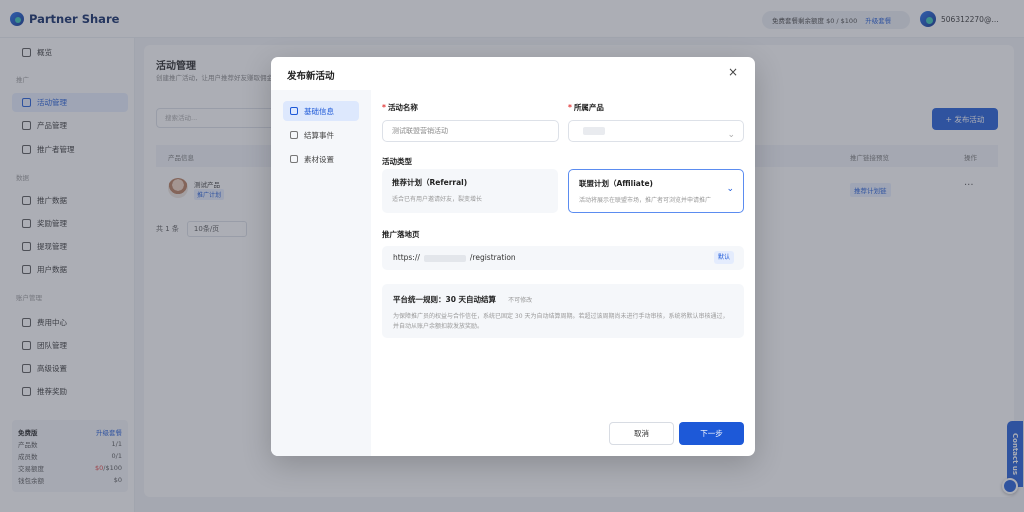 This screenshot has height=512, width=1024. Describe the element at coordinates (311, 76) in the screenshot. I see `dialog-title: 发布新活动` at that location.